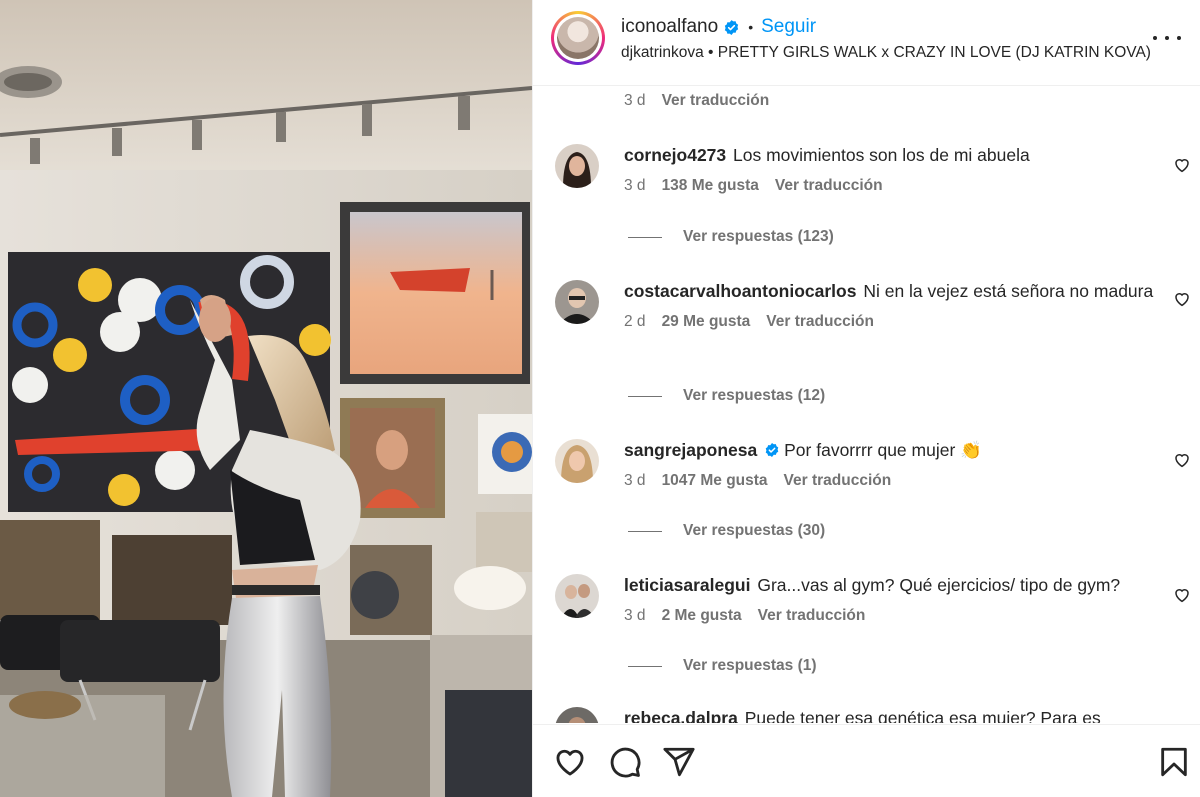  I want to click on comment-username: sangrejaponesa, so click(690, 450).